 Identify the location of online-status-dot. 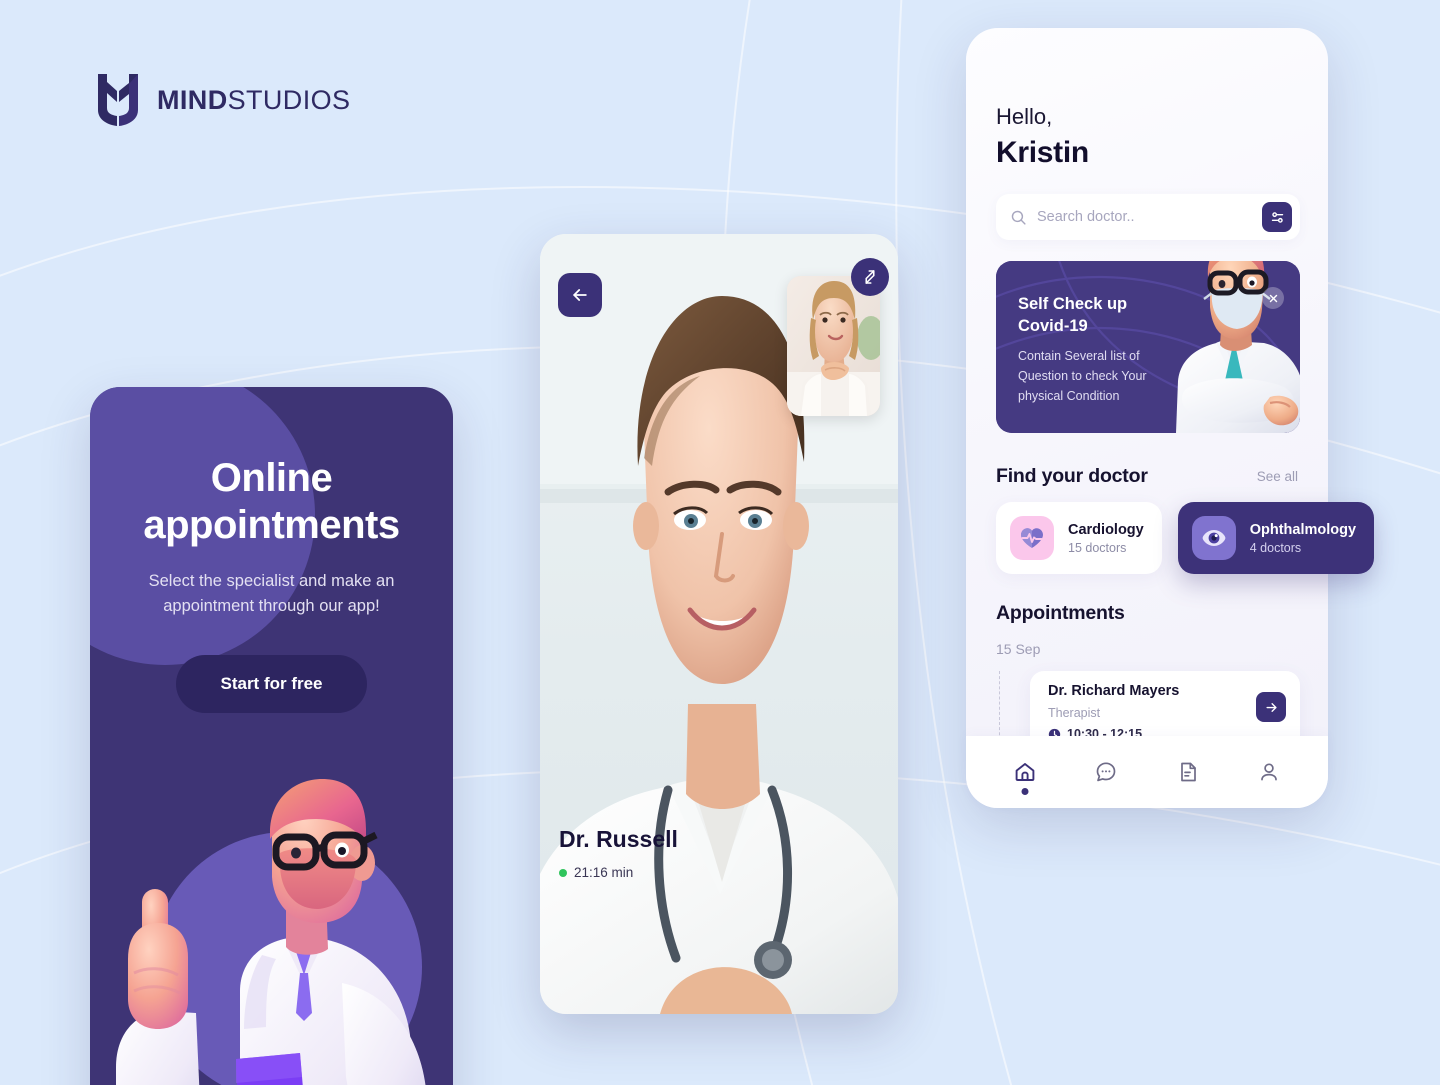
(563, 872).